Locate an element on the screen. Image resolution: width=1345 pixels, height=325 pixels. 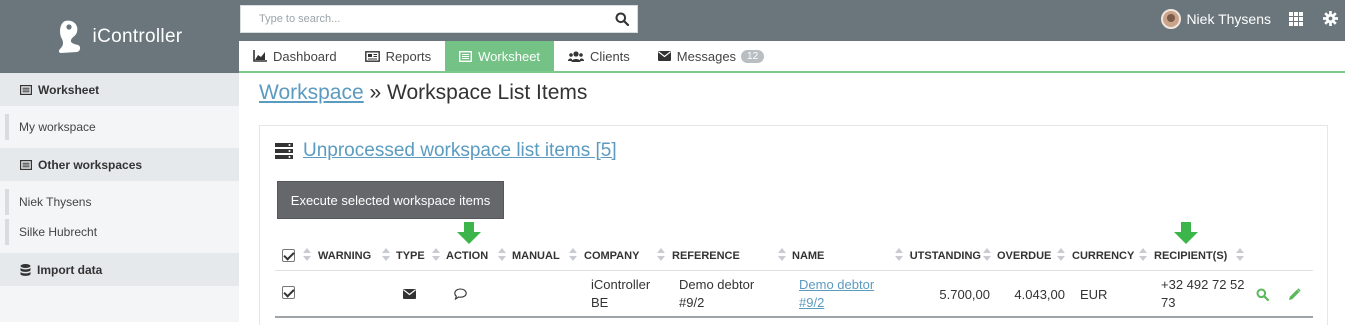
sidebar-header-other-workspaces: Other workspaces is located at coordinates (119, 164).